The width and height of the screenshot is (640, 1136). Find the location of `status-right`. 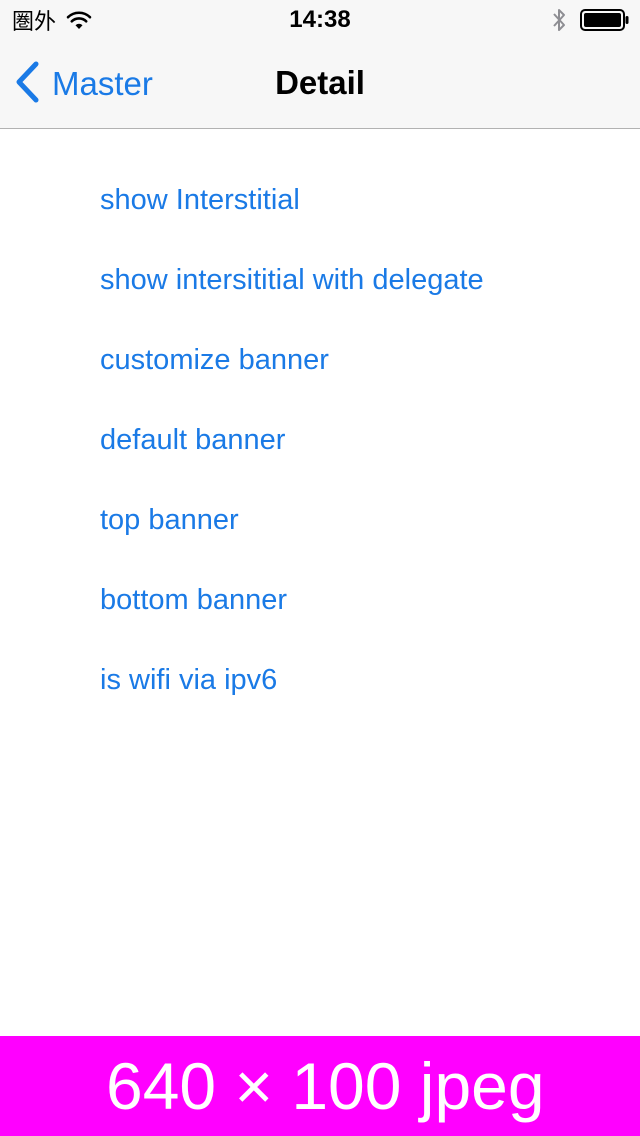

status-right is located at coordinates (591, 20).